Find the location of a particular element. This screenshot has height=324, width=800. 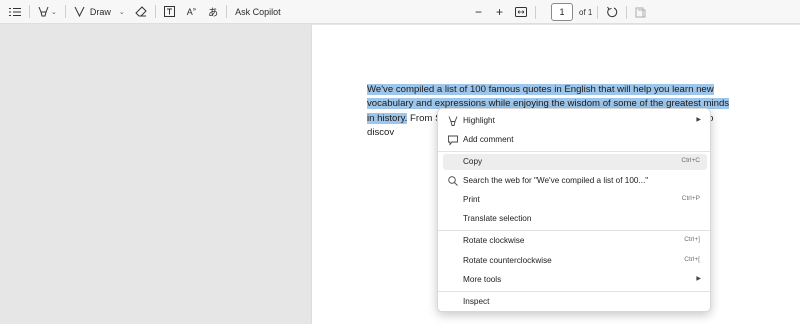

comment-icon is located at coordinates (453, 140).